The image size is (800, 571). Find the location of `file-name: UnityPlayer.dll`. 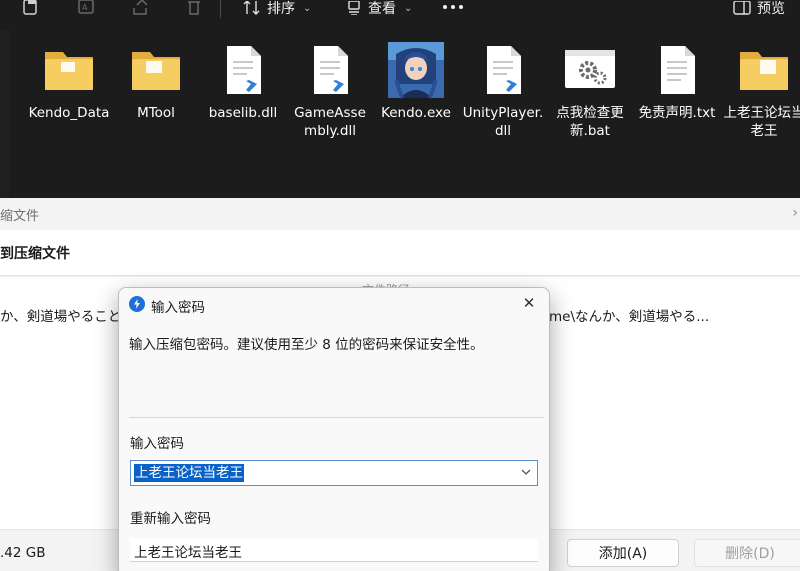

file-name: UnityPlayer.dll is located at coordinates (503, 122).